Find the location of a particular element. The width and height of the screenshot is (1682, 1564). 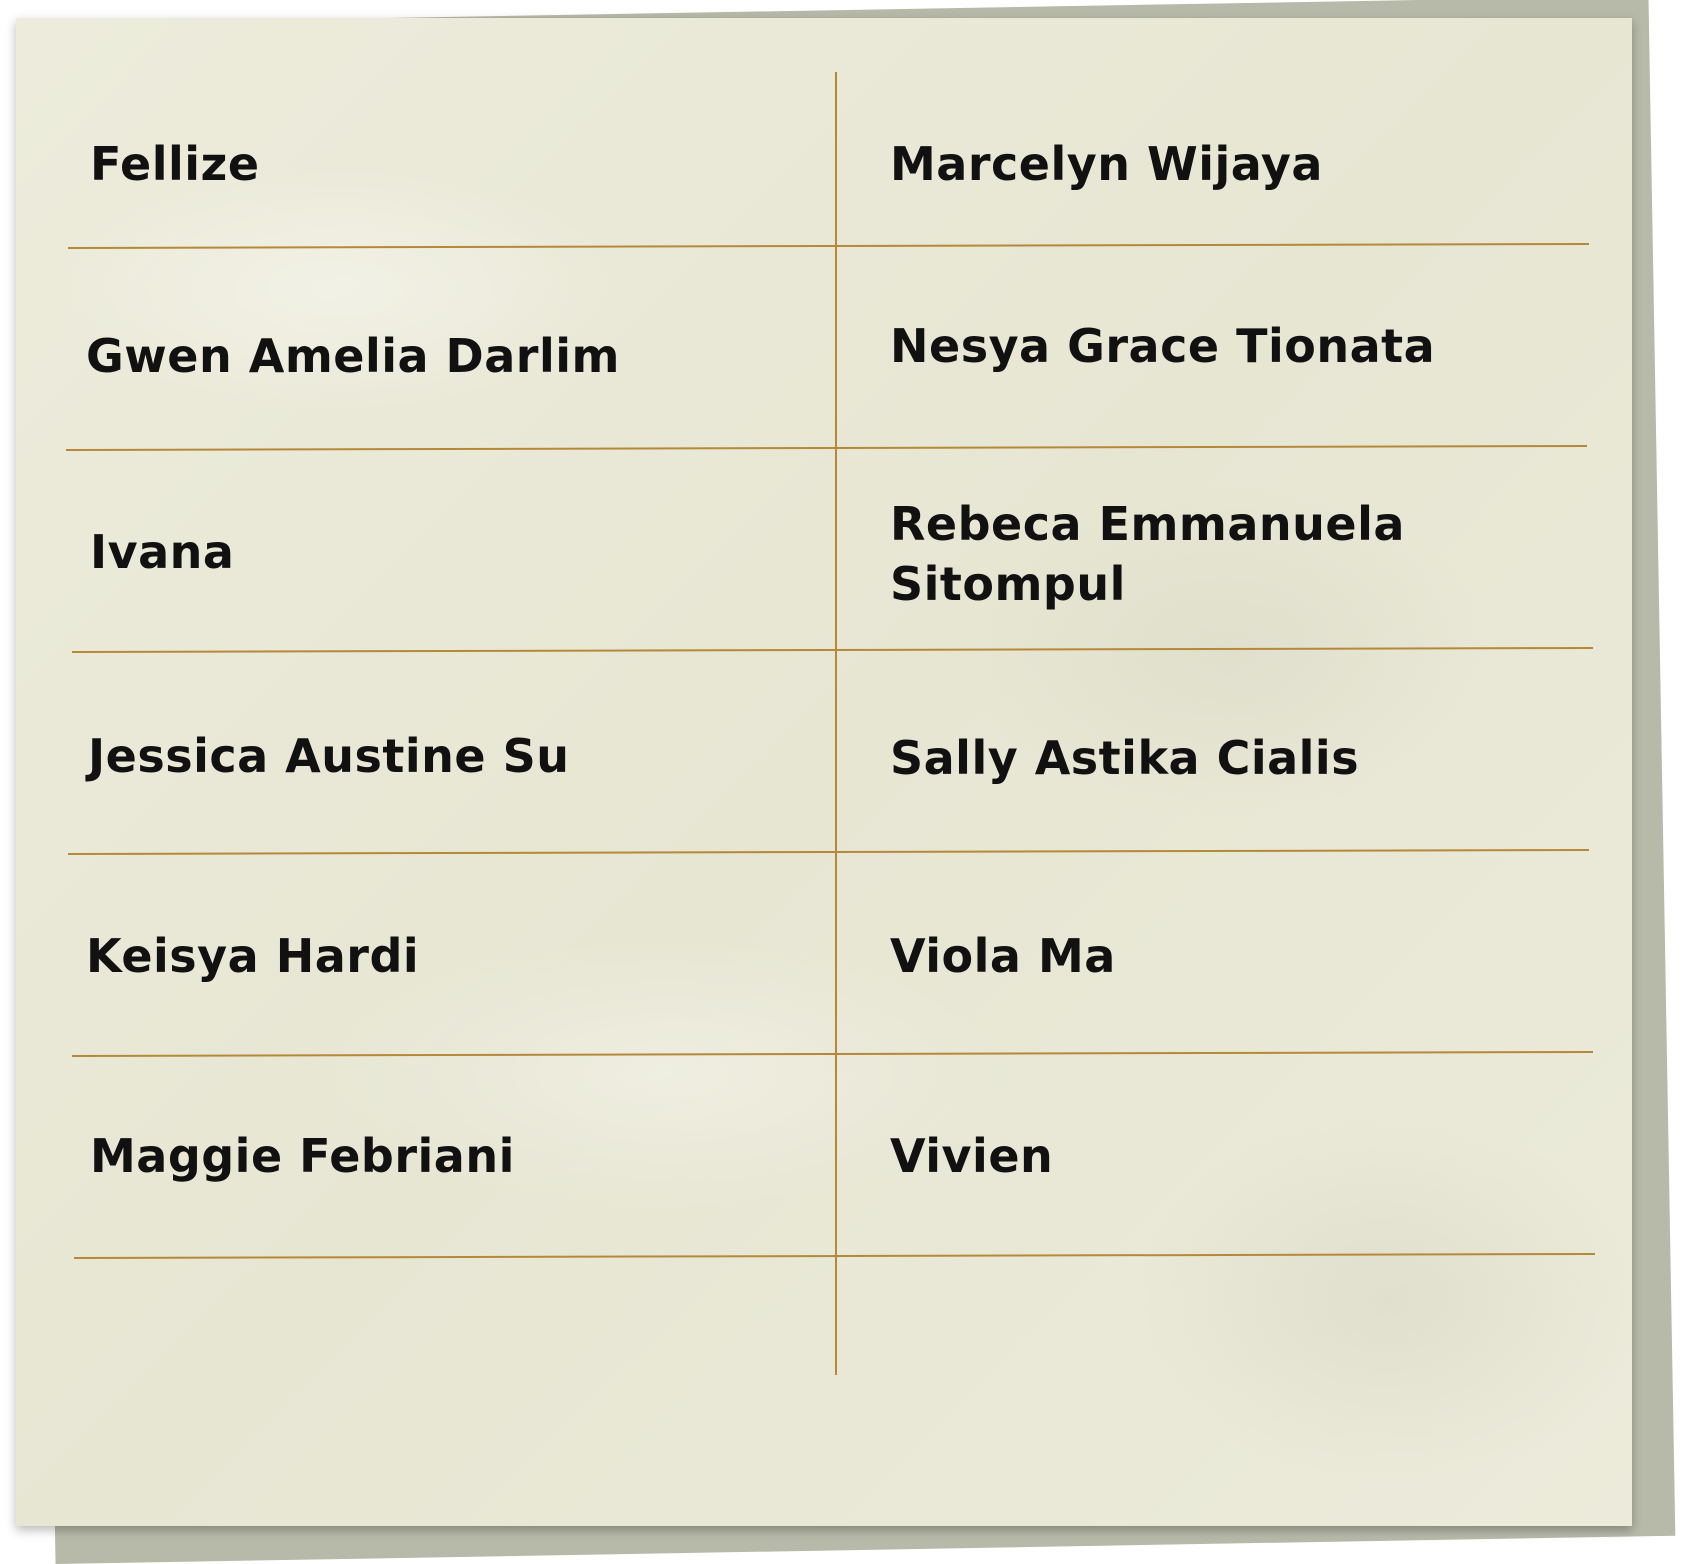

table-cell-right: Sally Astika Cialis is located at coordinates (1125, 758).